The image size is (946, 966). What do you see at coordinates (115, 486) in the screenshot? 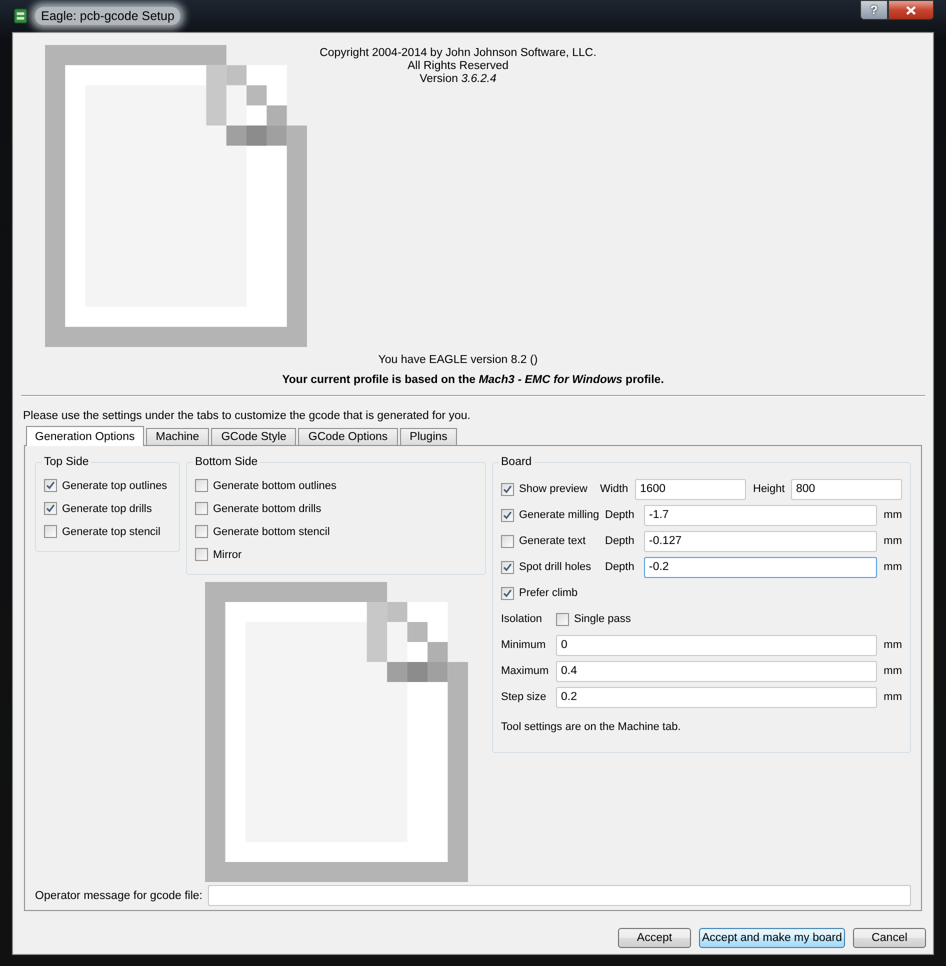
I see `checkbox-label: Generate top outlines` at bounding box center [115, 486].